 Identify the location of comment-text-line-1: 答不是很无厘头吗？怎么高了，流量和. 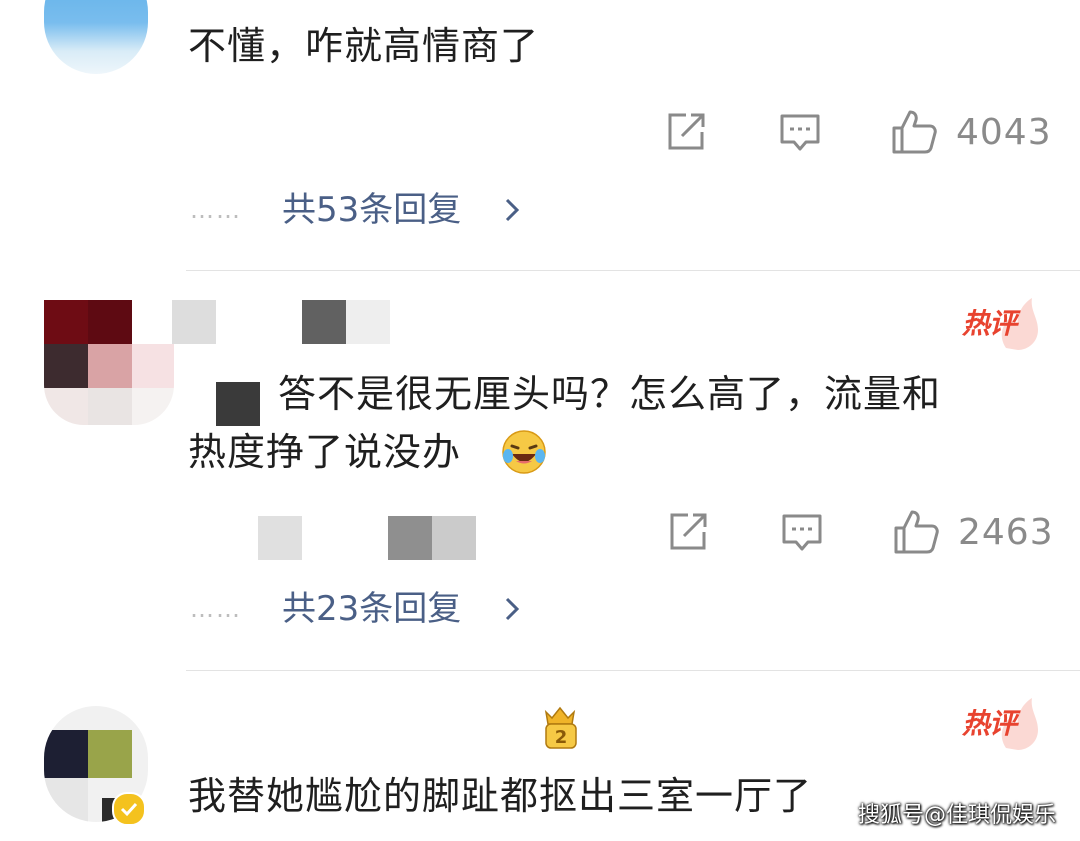
(610, 394).